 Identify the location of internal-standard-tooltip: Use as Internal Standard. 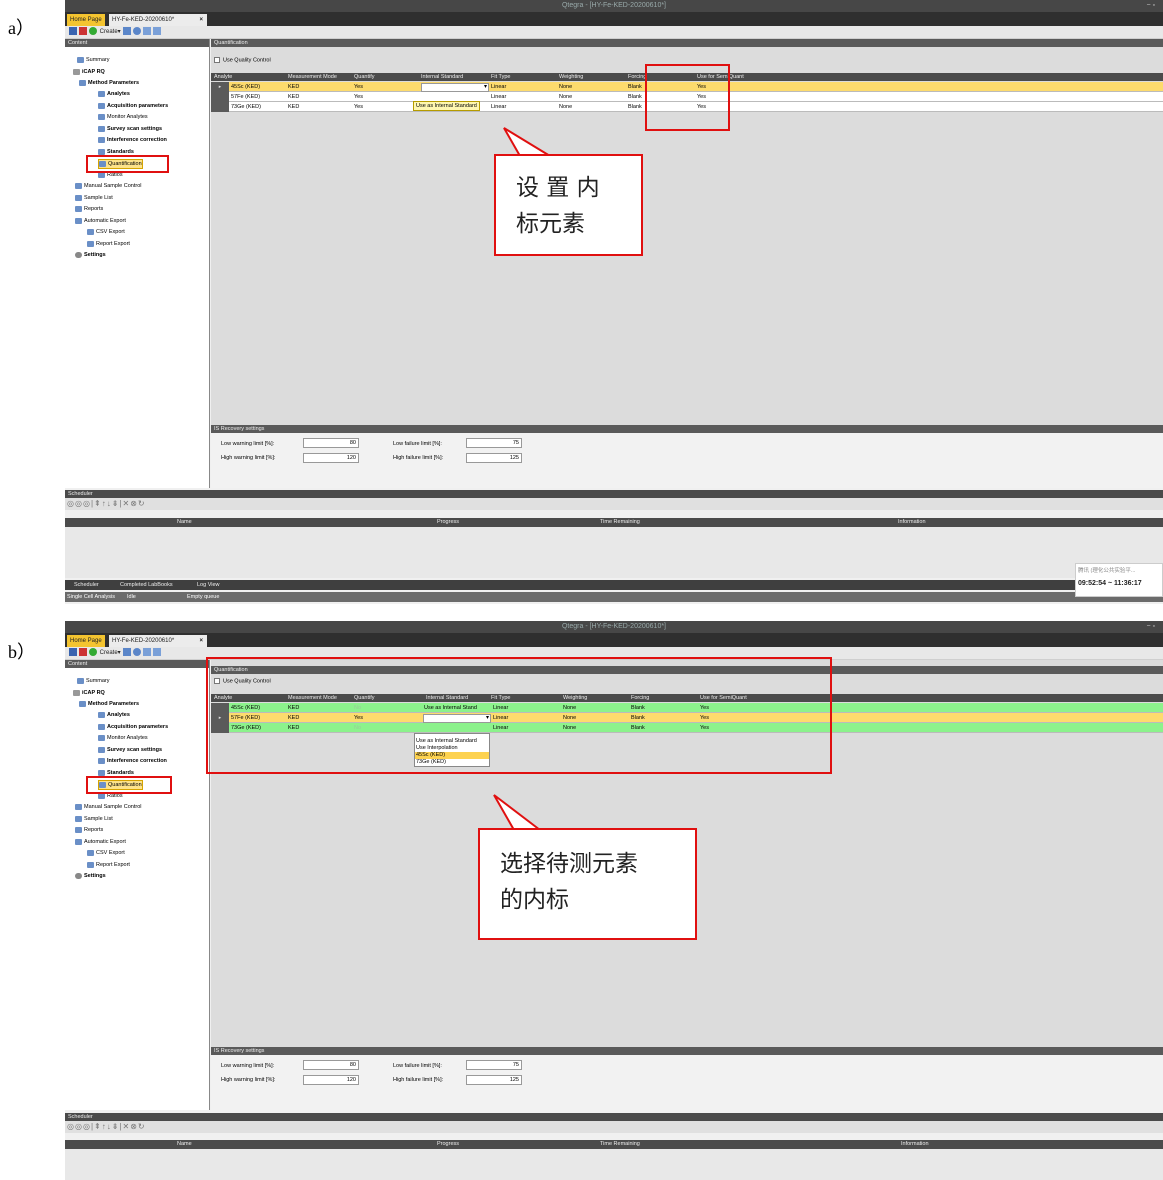
(446, 106).